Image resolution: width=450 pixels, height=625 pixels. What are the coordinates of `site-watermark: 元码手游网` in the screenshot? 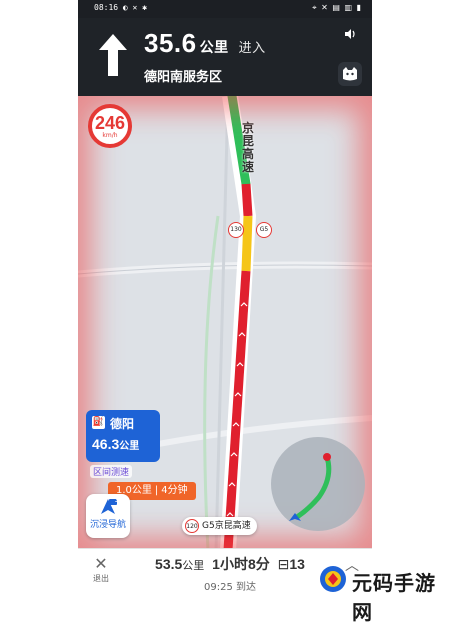 It's located at (383, 593).